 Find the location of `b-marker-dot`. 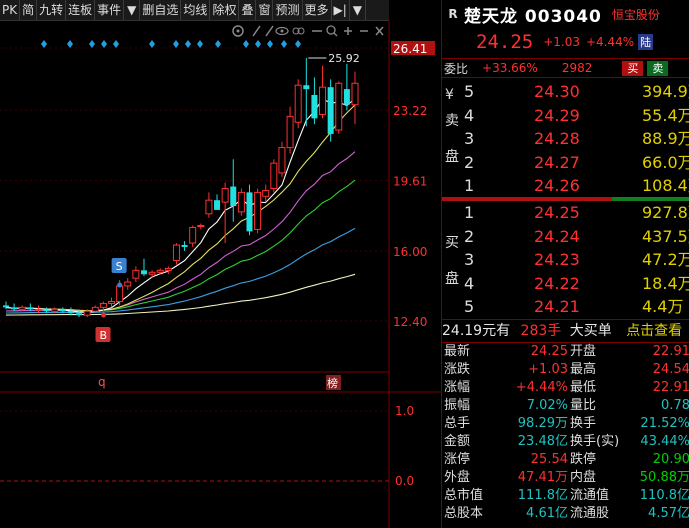

b-marker-dot is located at coordinates (104, 315).